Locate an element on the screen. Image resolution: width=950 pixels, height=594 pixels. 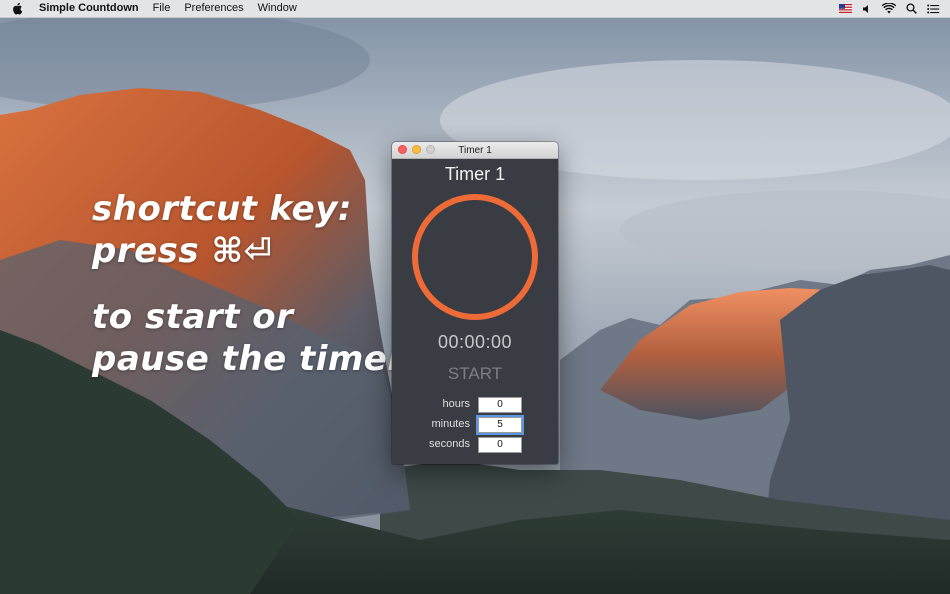
hours-row: hours 0 is located at coordinates (475, 405).